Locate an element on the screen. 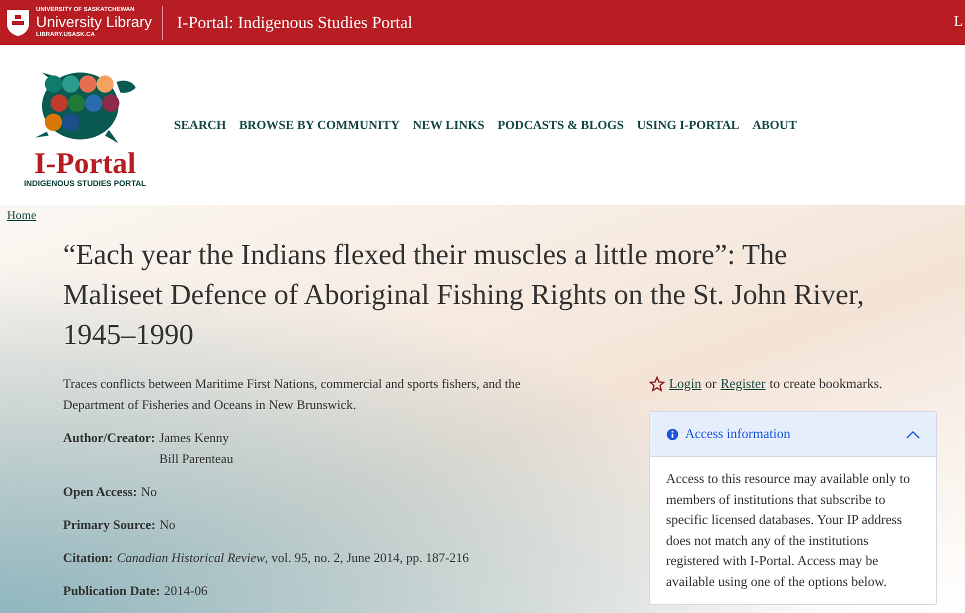 The height and width of the screenshot is (613, 965). field-label: Author/Creator: is located at coordinates (109, 438).